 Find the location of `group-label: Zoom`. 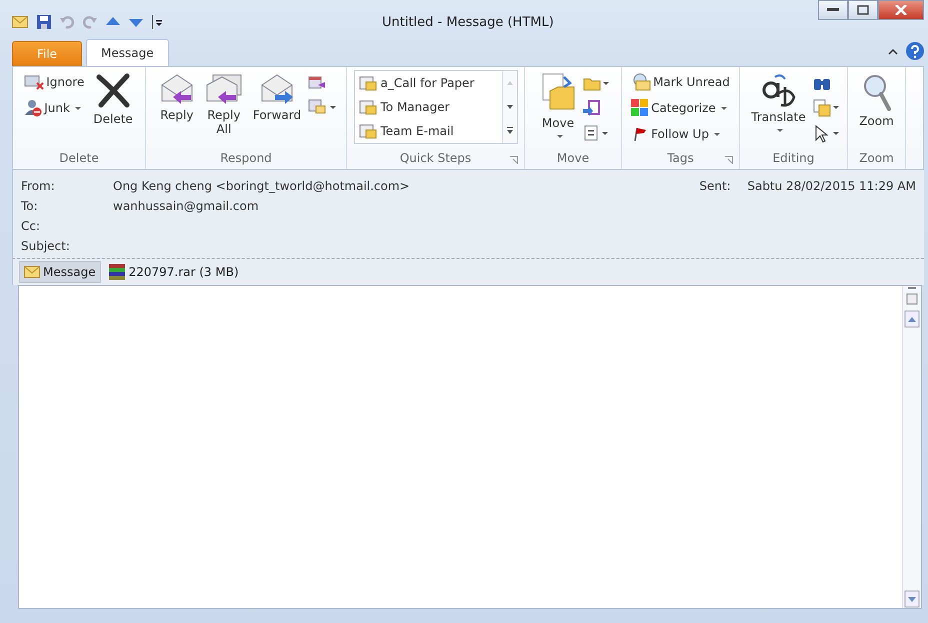

group-label: Zoom is located at coordinates (876, 159).